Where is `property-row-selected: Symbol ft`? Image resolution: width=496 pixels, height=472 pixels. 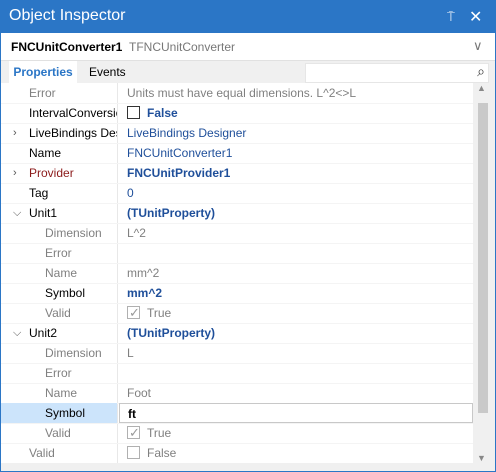
property-row-selected: Symbol ft is located at coordinates (237, 413).